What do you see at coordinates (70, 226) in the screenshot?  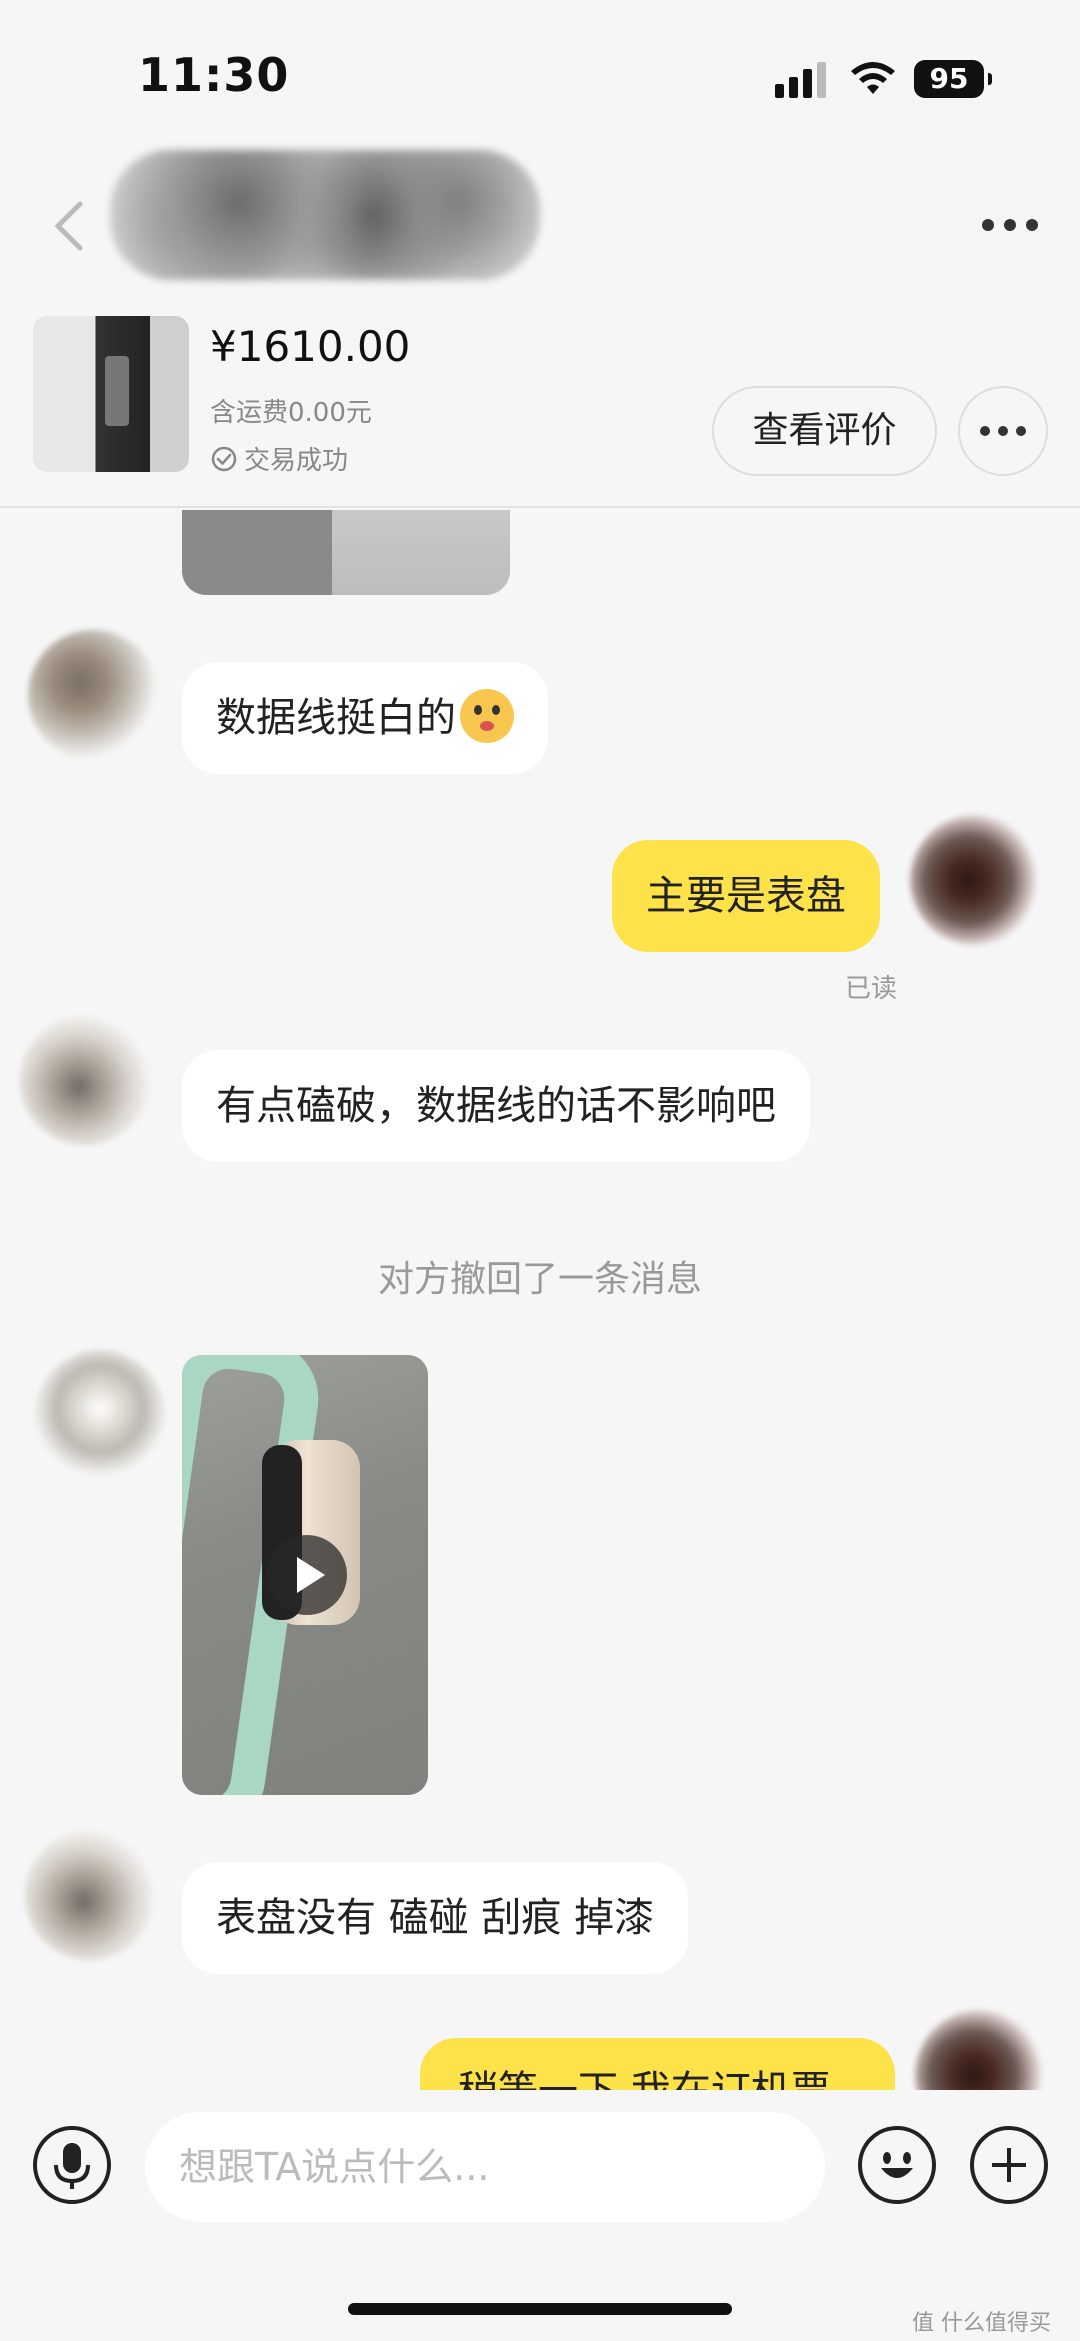 I see `chevron-left-icon` at bounding box center [70, 226].